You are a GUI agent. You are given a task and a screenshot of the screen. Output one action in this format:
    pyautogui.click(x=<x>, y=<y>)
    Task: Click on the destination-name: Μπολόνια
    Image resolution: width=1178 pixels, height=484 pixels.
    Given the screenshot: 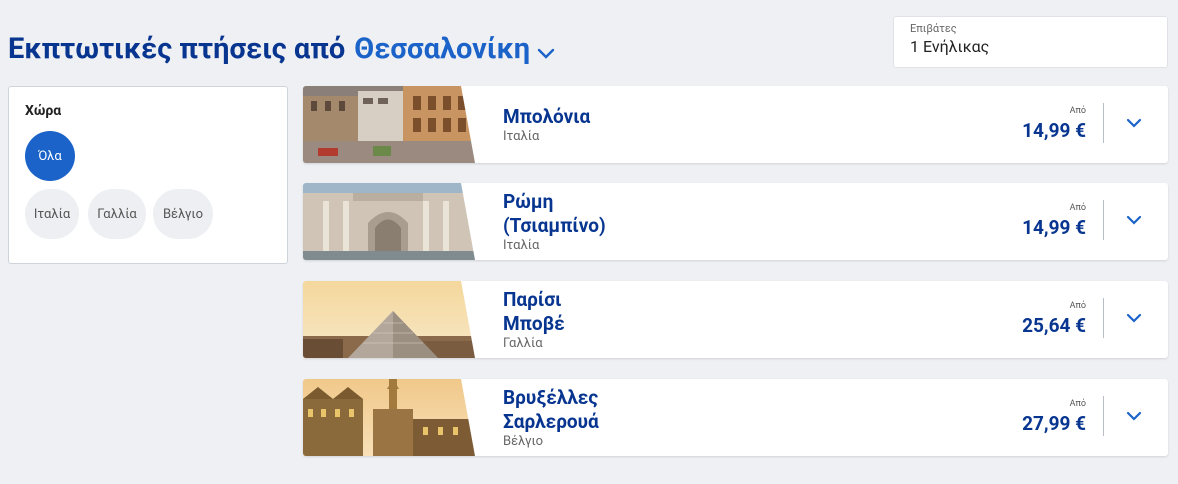 What is the action you would take?
    pyautogui.click(x=547, y=116)
    